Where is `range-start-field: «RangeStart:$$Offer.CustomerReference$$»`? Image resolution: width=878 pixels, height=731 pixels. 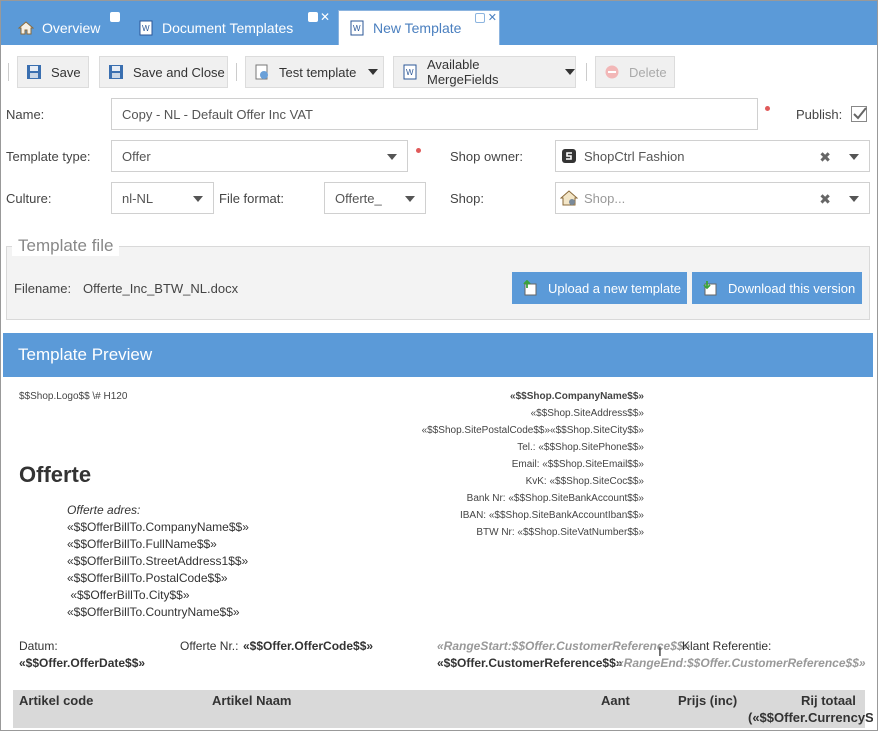 range-start-field: «RangeStart:$$Offer.CustomerReference$$» is located at coordinates (564, 646).